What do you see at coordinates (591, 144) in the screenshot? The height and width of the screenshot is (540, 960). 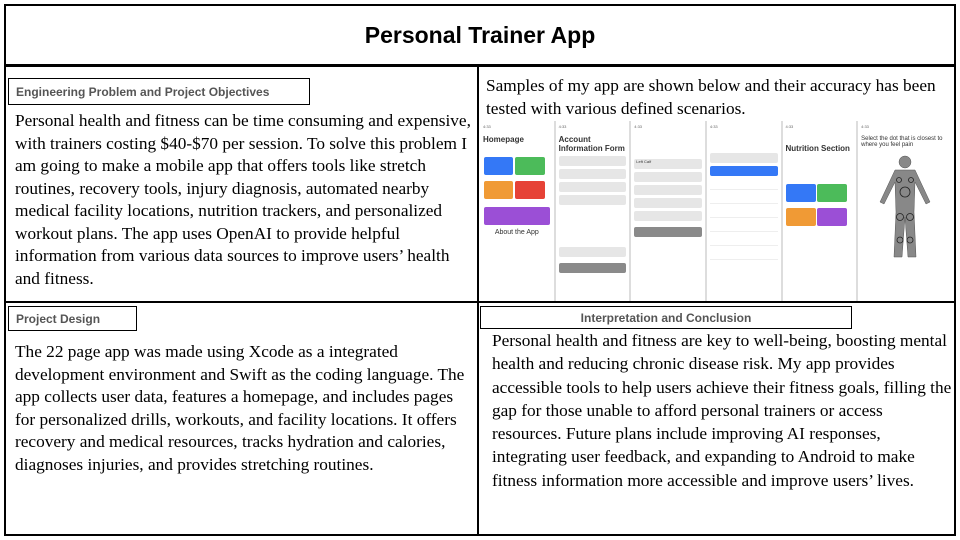 I see `account-form-title: Account Information Form` at bounding box center [591, 144].